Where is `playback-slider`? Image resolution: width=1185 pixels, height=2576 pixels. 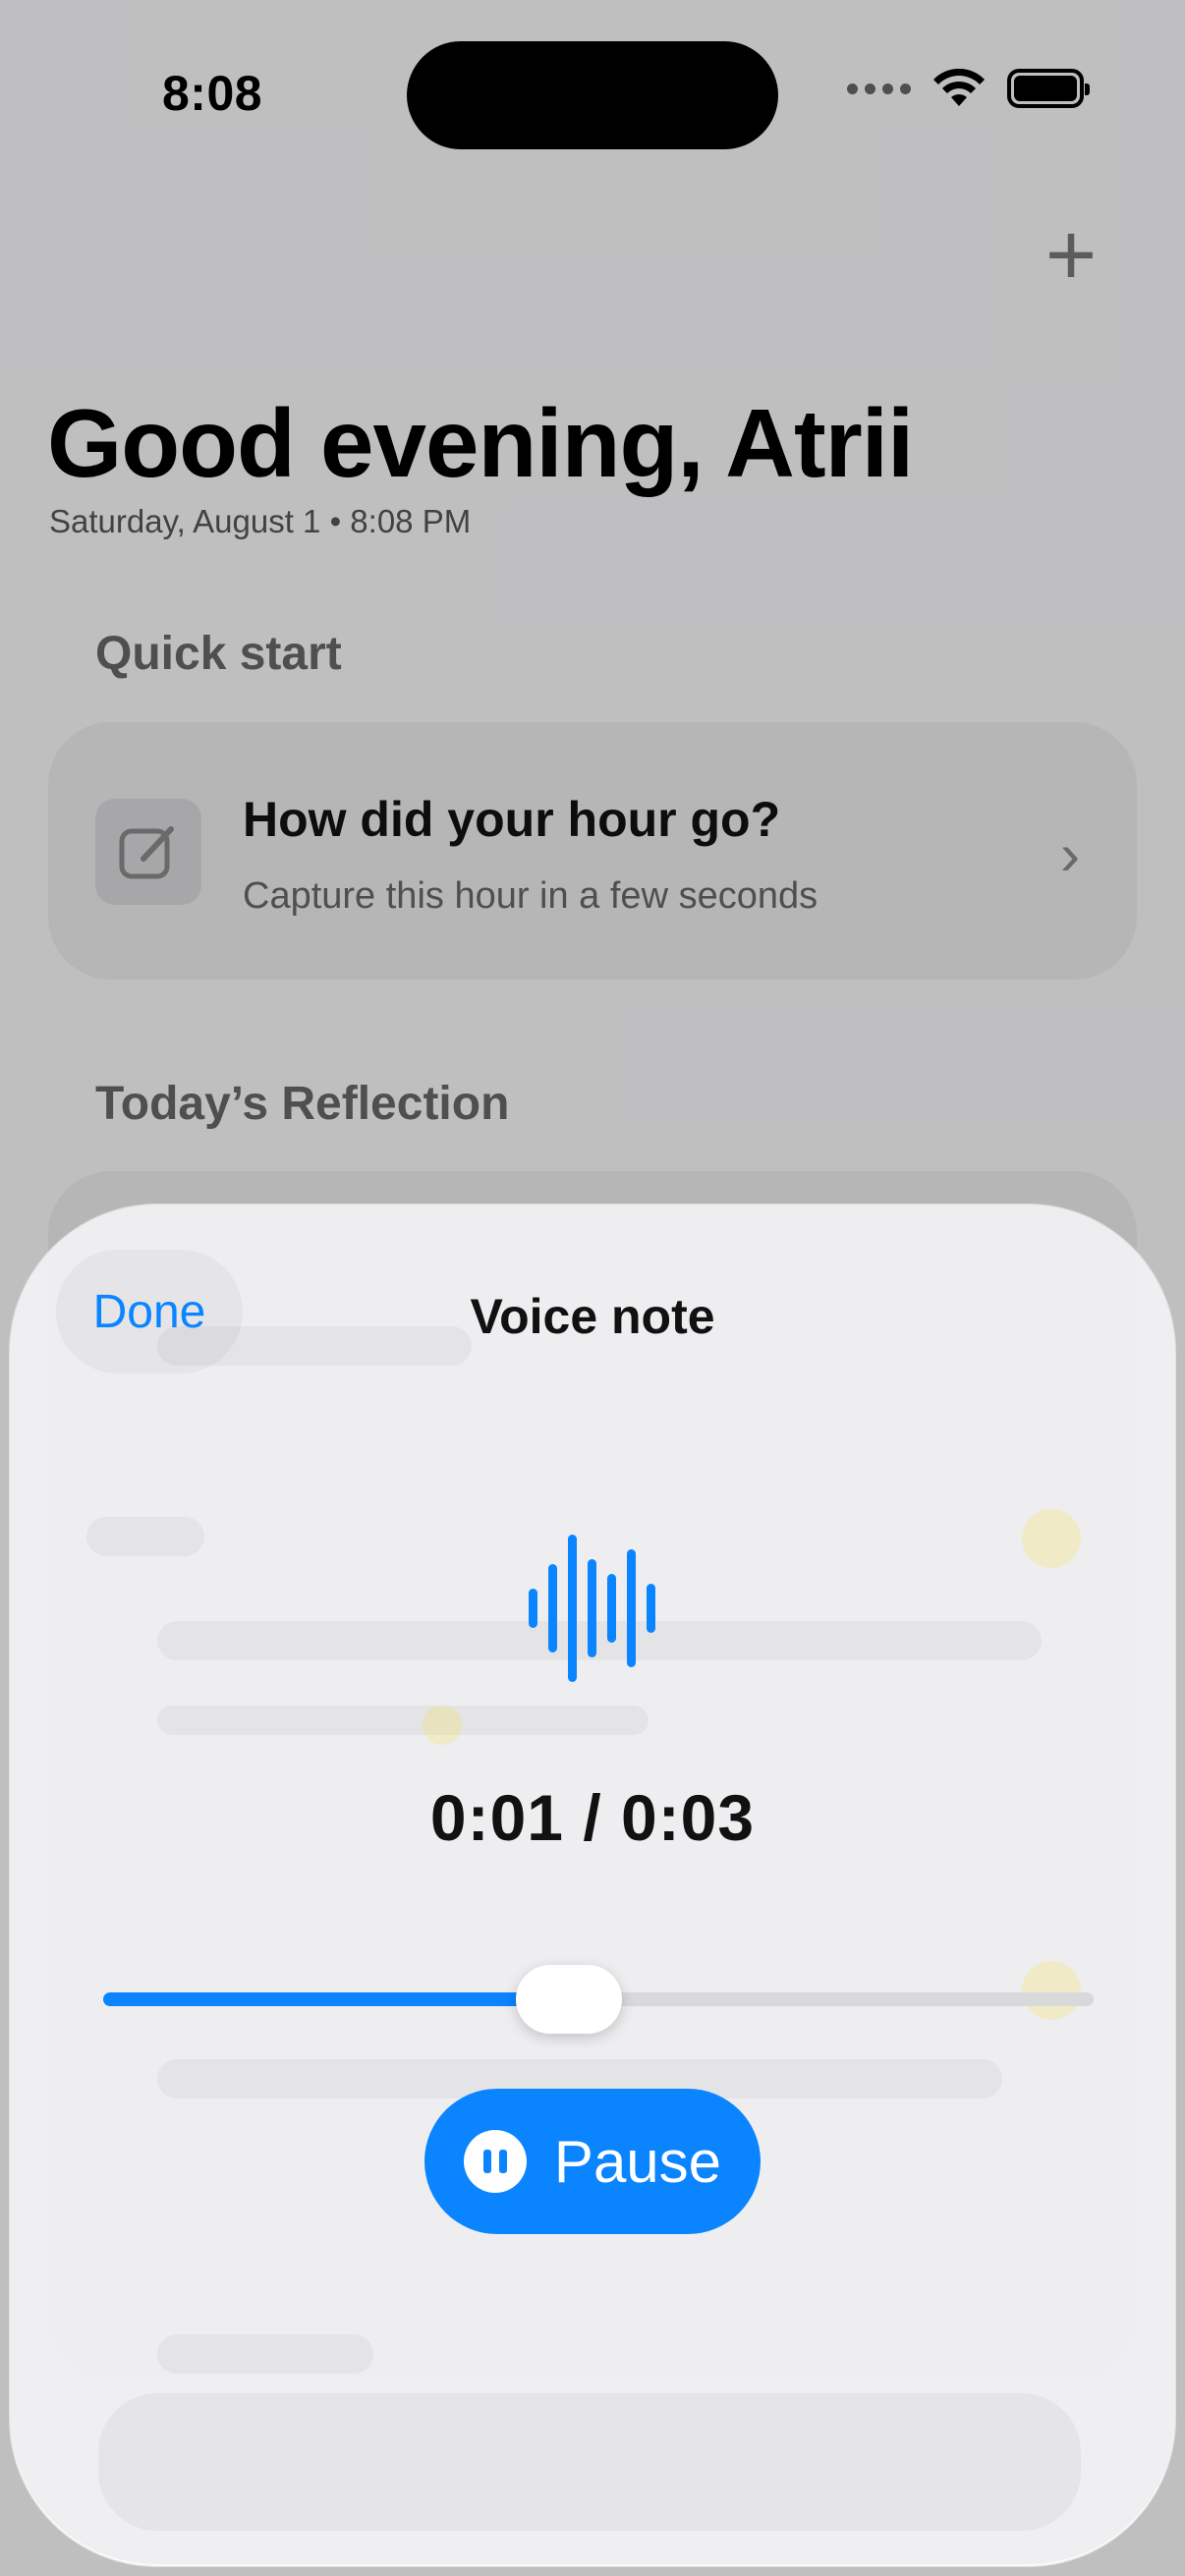 playback-slider is located at coordinates (598, 1998).